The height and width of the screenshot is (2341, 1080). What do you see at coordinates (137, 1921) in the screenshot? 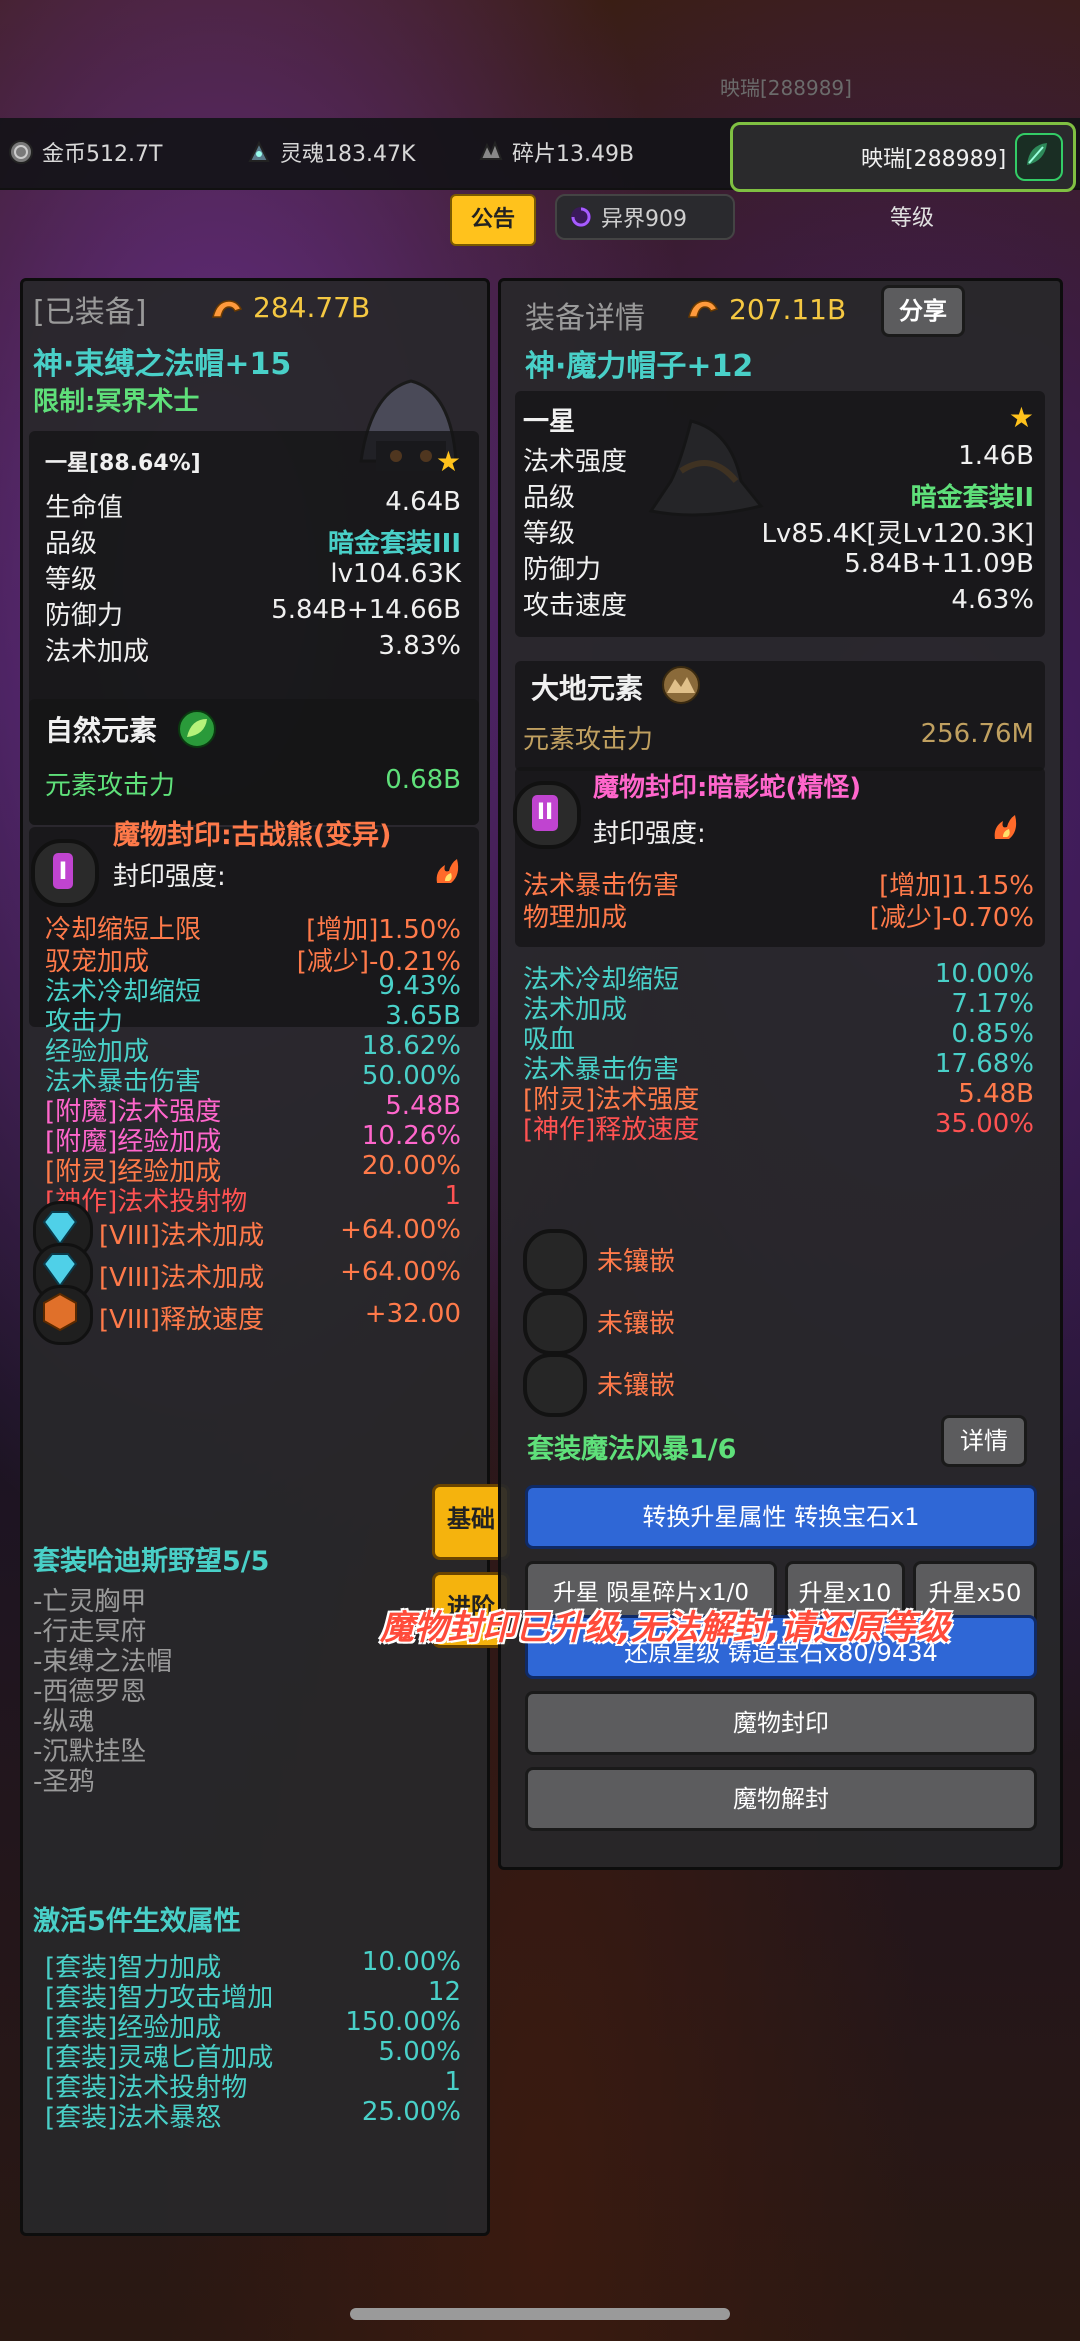
I see `set-active-title: 激活5件生效属性` at bounding box center [137, 1921].